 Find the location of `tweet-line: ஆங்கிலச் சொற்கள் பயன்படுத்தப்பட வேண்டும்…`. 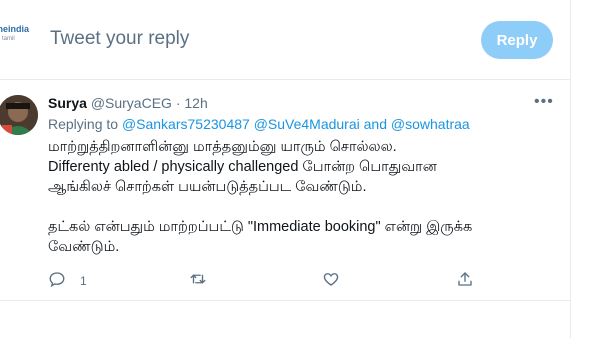

tweet-line: ஆங்கிலச் சொற்கள் பயன்படுத்தப்பட வேண்டும்… is located at coordinates (207, 187).